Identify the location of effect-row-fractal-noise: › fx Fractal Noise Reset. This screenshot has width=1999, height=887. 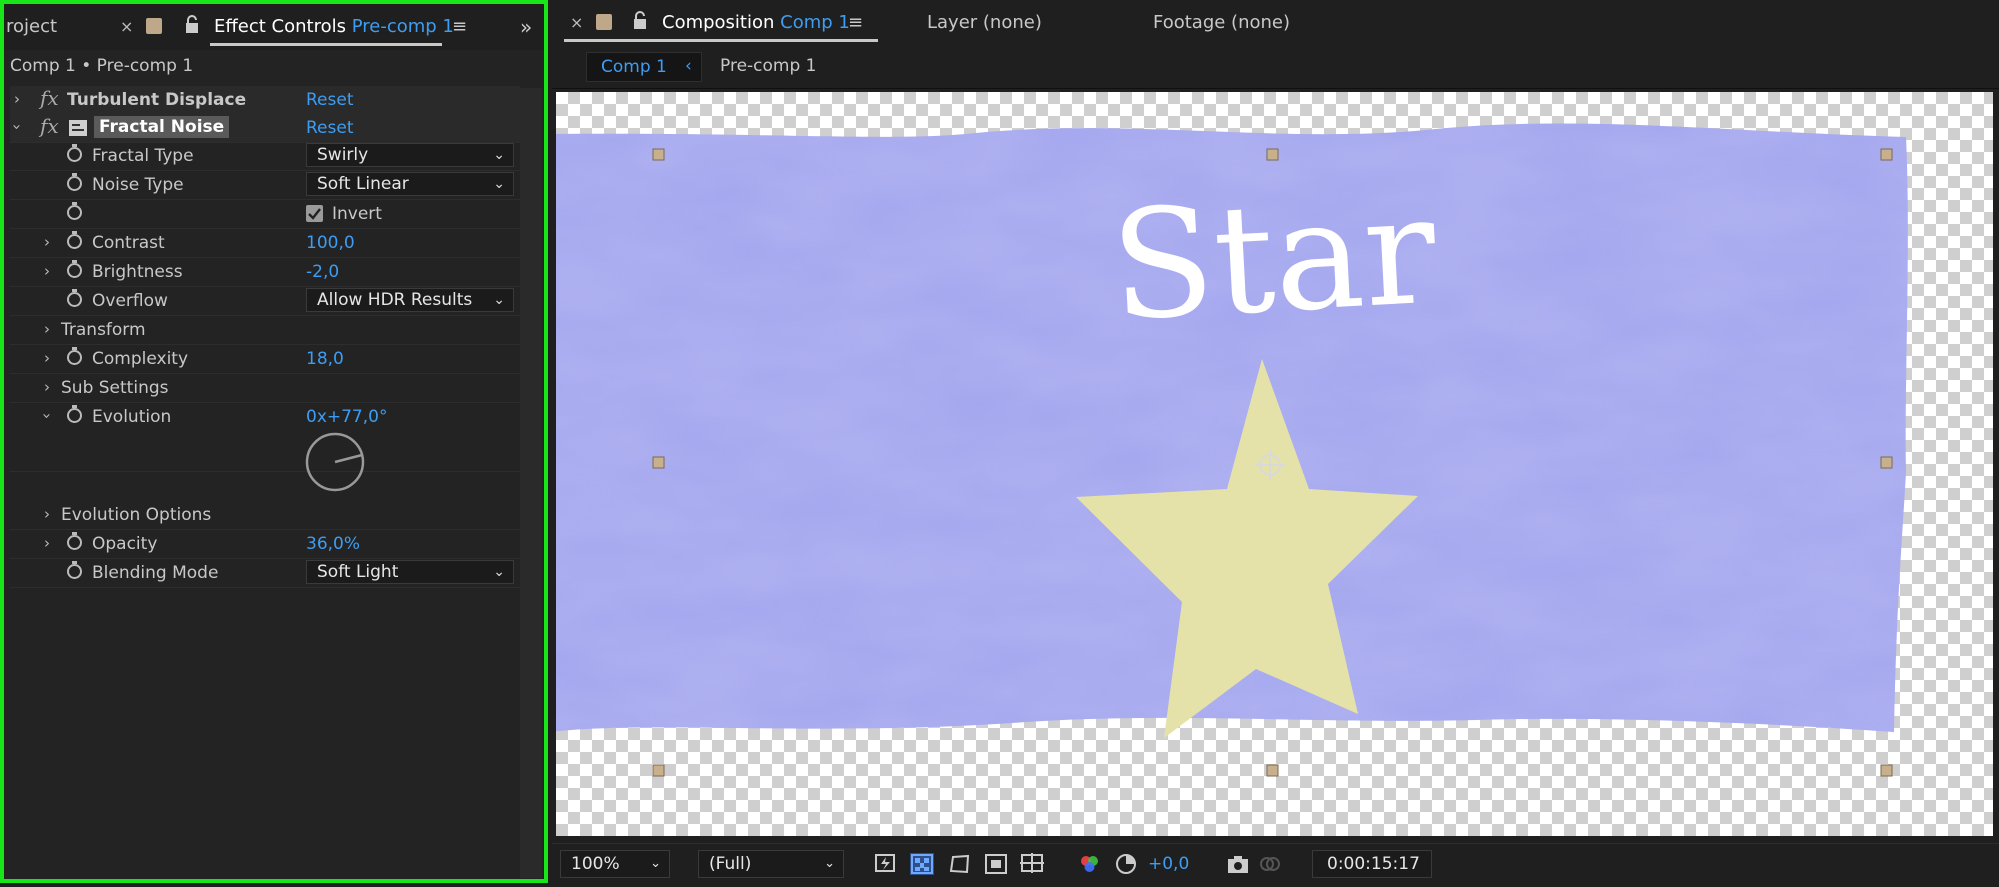
(264, 128).